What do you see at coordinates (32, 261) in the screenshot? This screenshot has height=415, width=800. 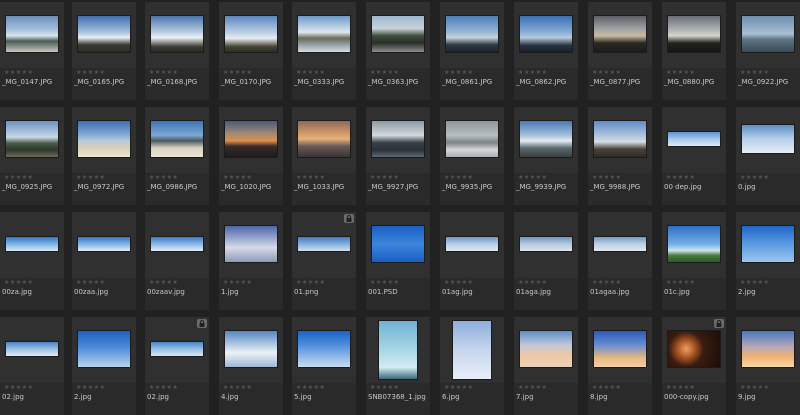 I see `thumbnail-cell: ★★★★★ 00za.jpg` at bounding box center [32, 261].